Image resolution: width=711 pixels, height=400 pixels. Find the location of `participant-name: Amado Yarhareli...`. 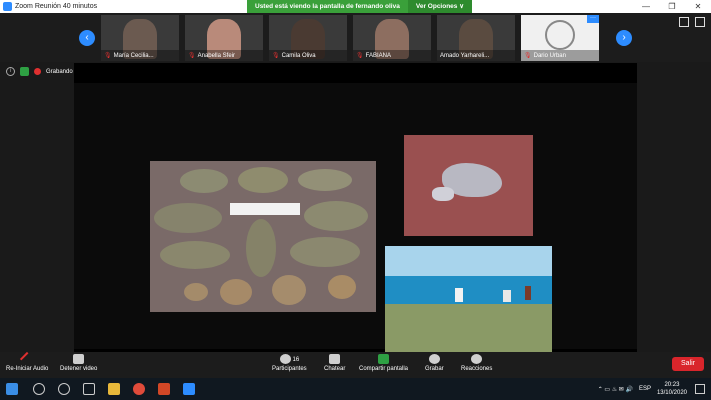

participant-name: Amado Yarhareli... is located at coordinates (465, 55).